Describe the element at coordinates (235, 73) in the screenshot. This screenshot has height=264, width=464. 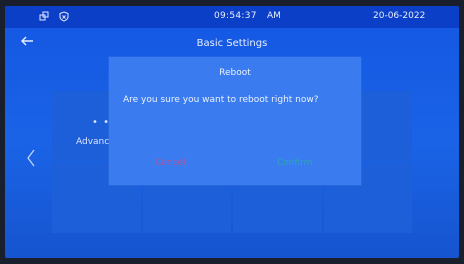
I see `dialog-title: Reboot` at that location.